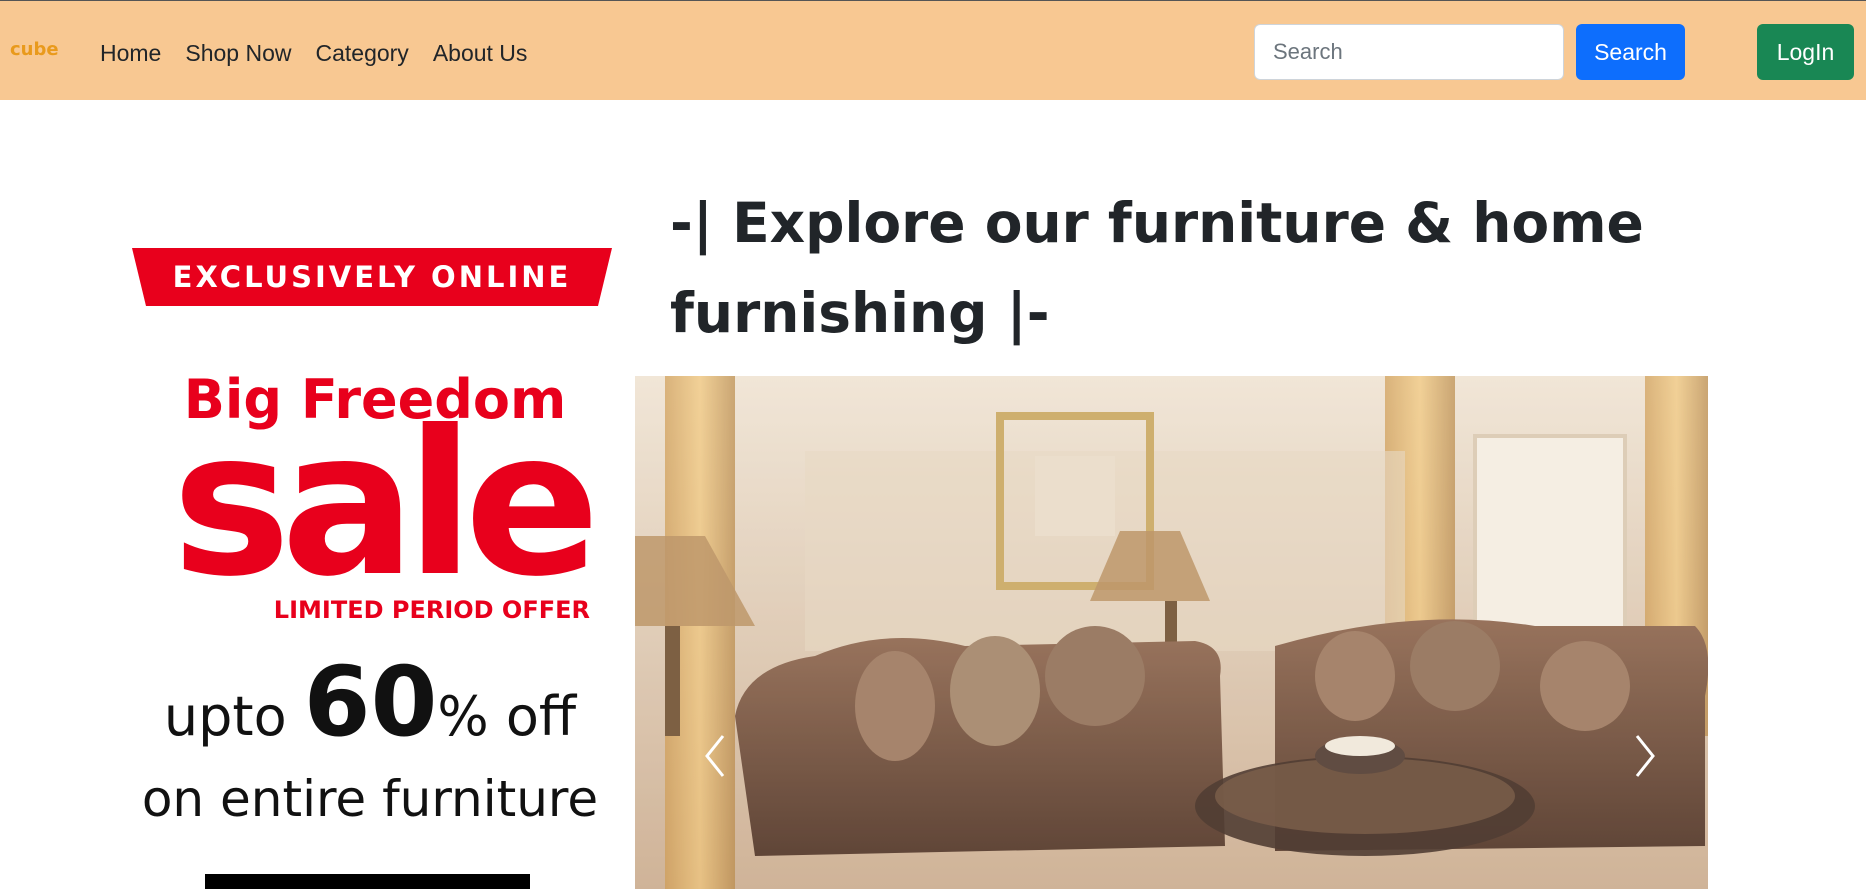 Image resolution: width=1866 pixels, height=889 pixels. I want to click on chevron-left-icon, so click(715, 756).